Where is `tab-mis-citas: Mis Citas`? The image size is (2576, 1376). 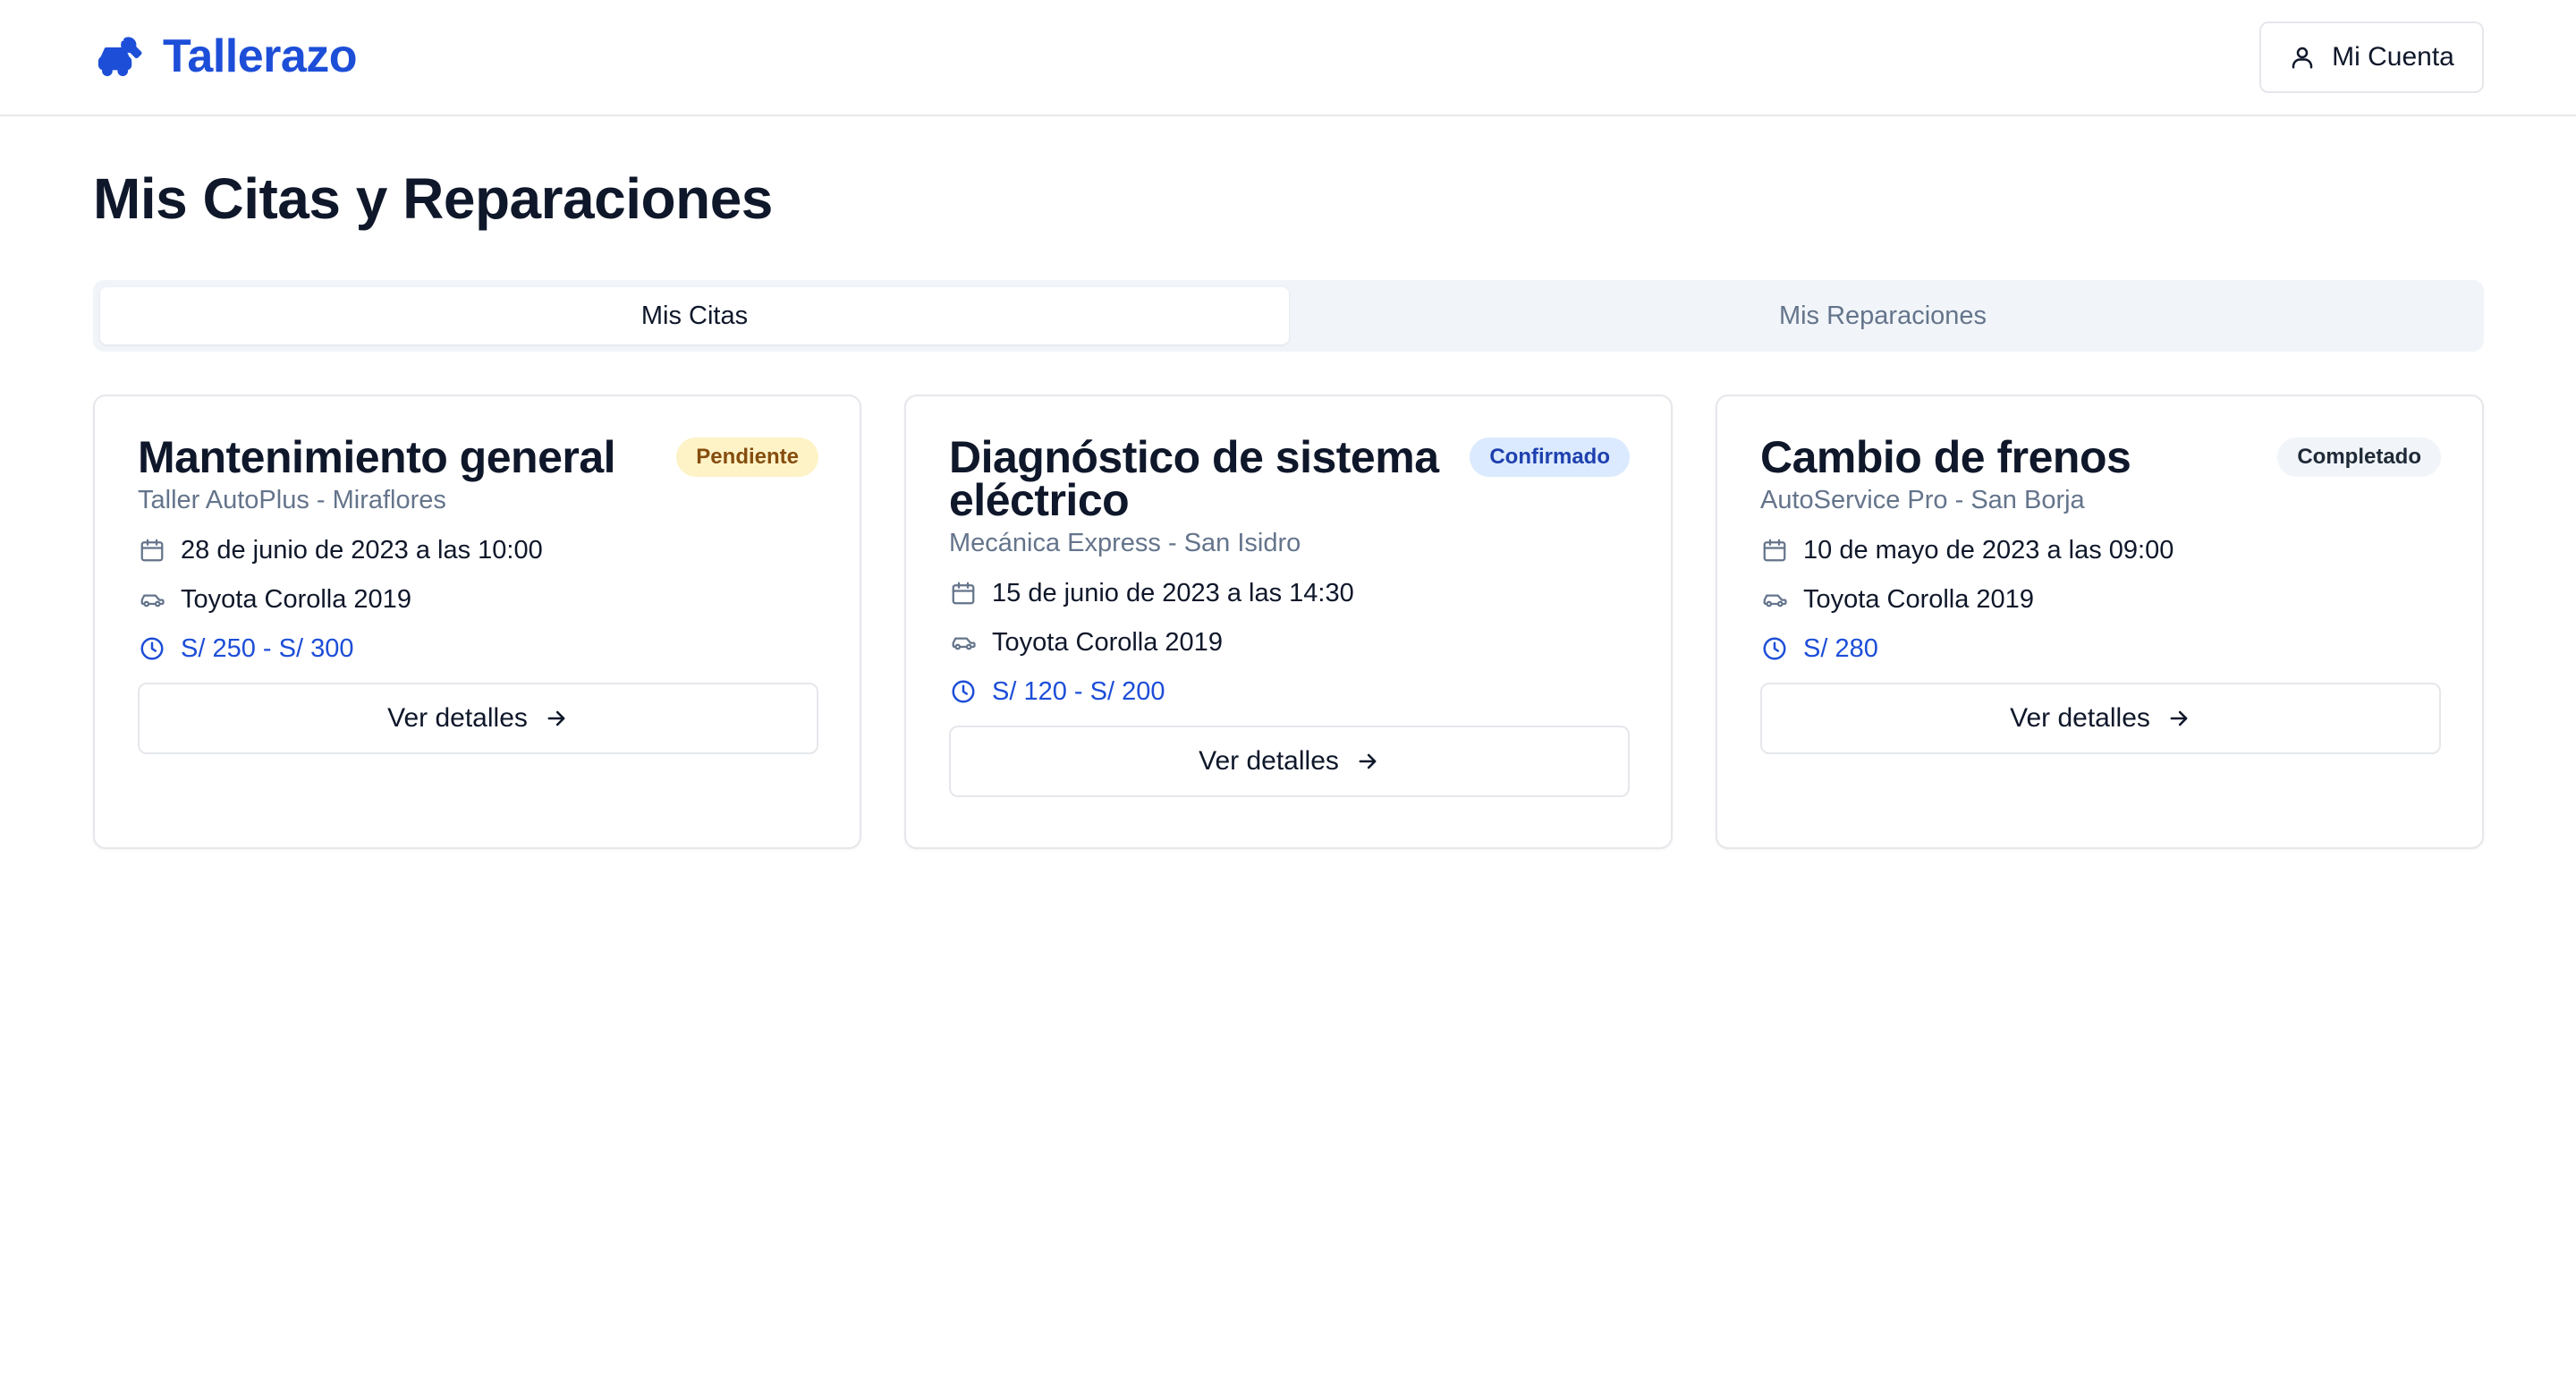
tab-mis-citas: Mis Citas is located at coordinates (694, 315).